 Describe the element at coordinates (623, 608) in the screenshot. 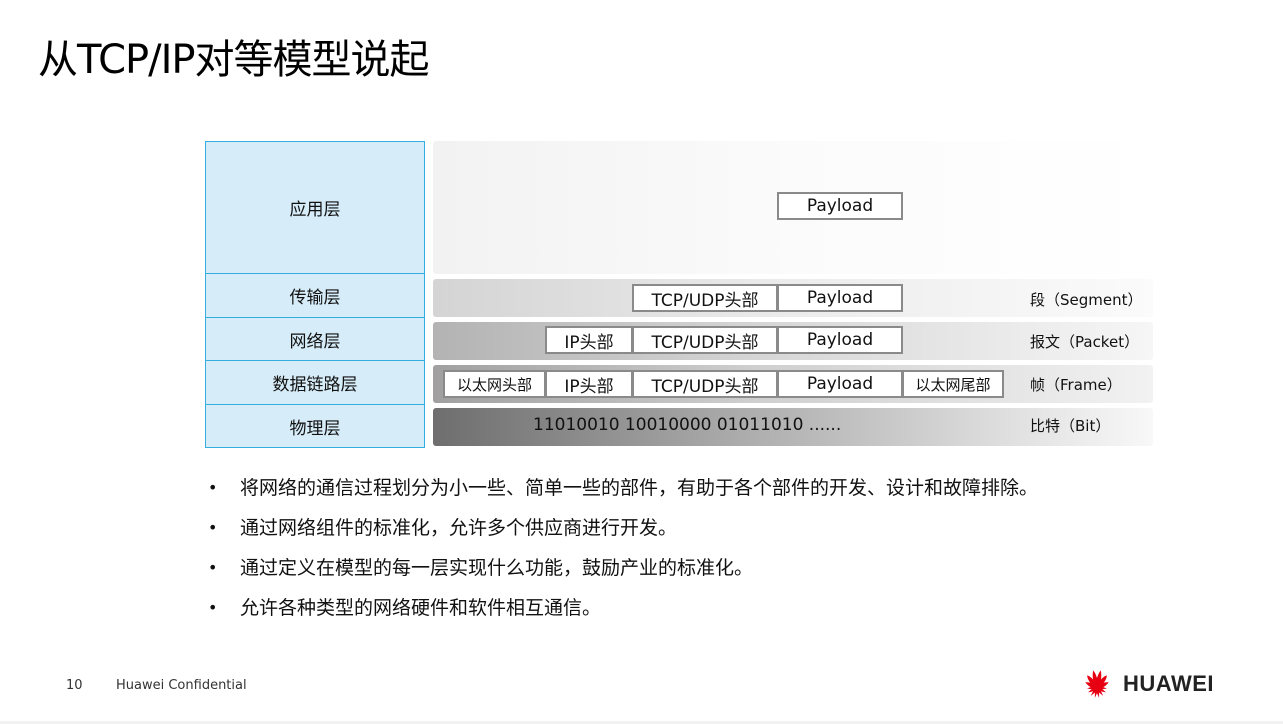

I see `list-item: • 允许各种类型的网络硬件和软件相互通信。` at that location.